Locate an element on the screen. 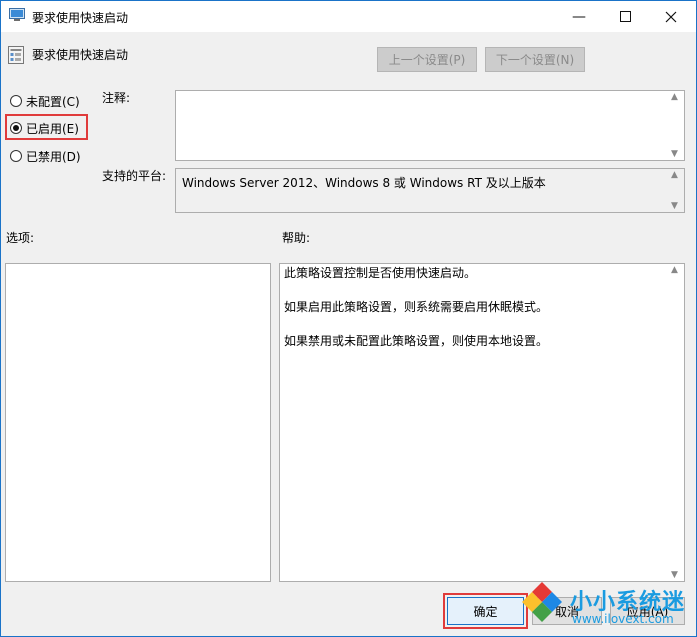  minimize-icon: — is located at coordinates (579, 16).